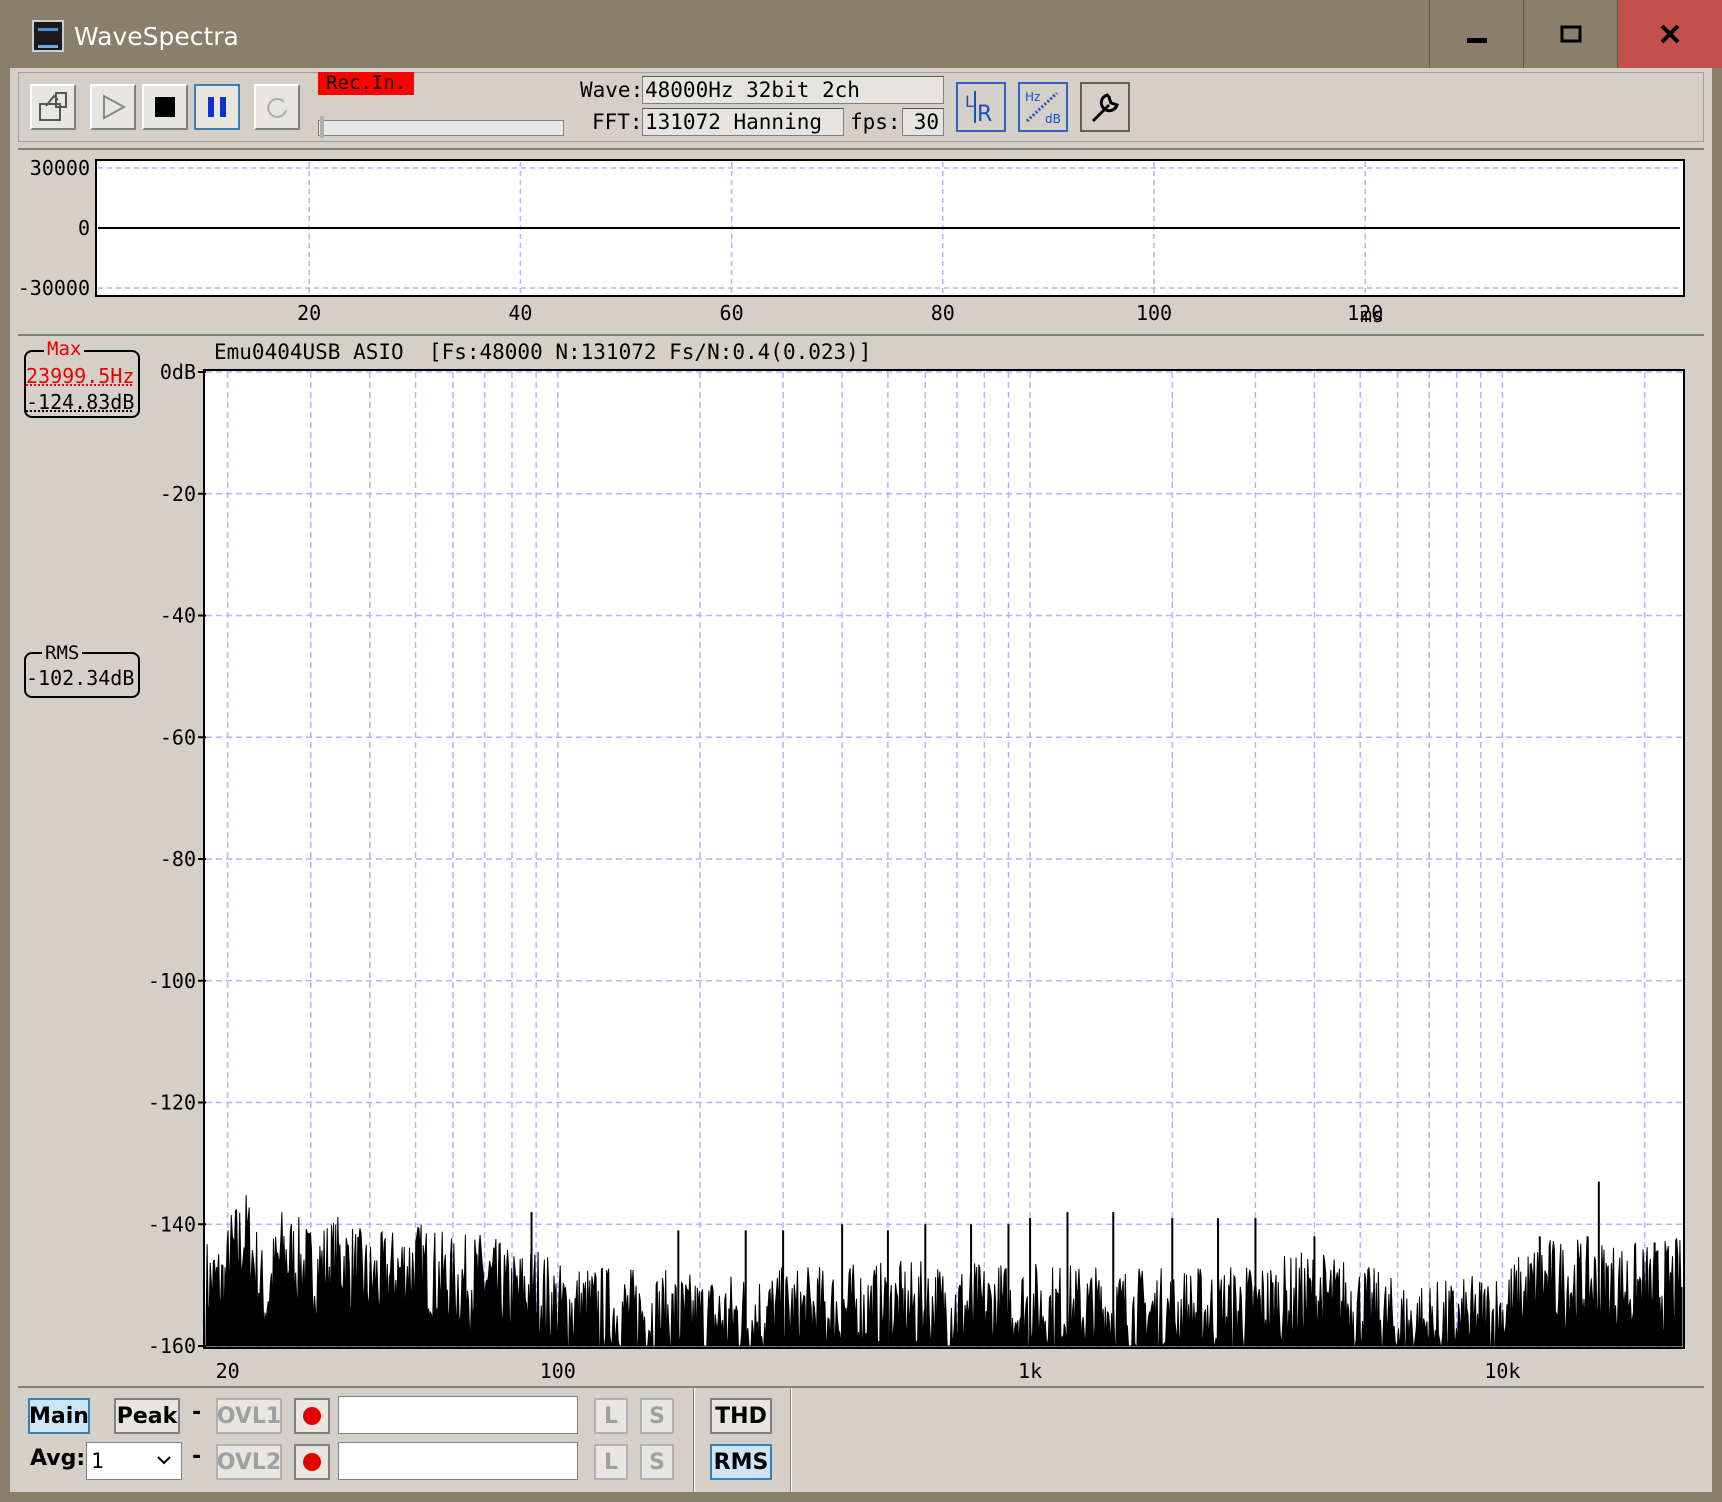  What do you see at coordinates (59, 1416) in the screenshot?
I see `main-button: Main` at bounding box center [59, 1416].